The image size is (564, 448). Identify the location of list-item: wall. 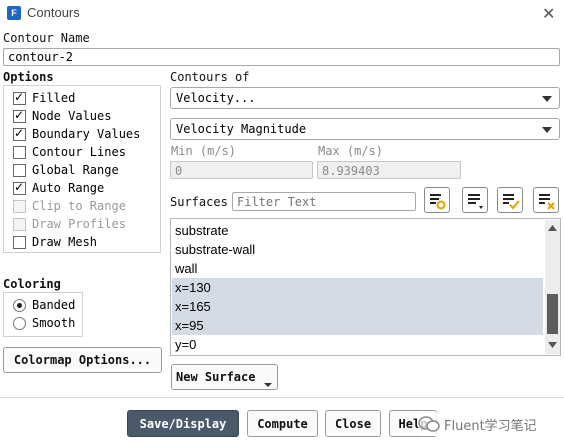
(357, 268).